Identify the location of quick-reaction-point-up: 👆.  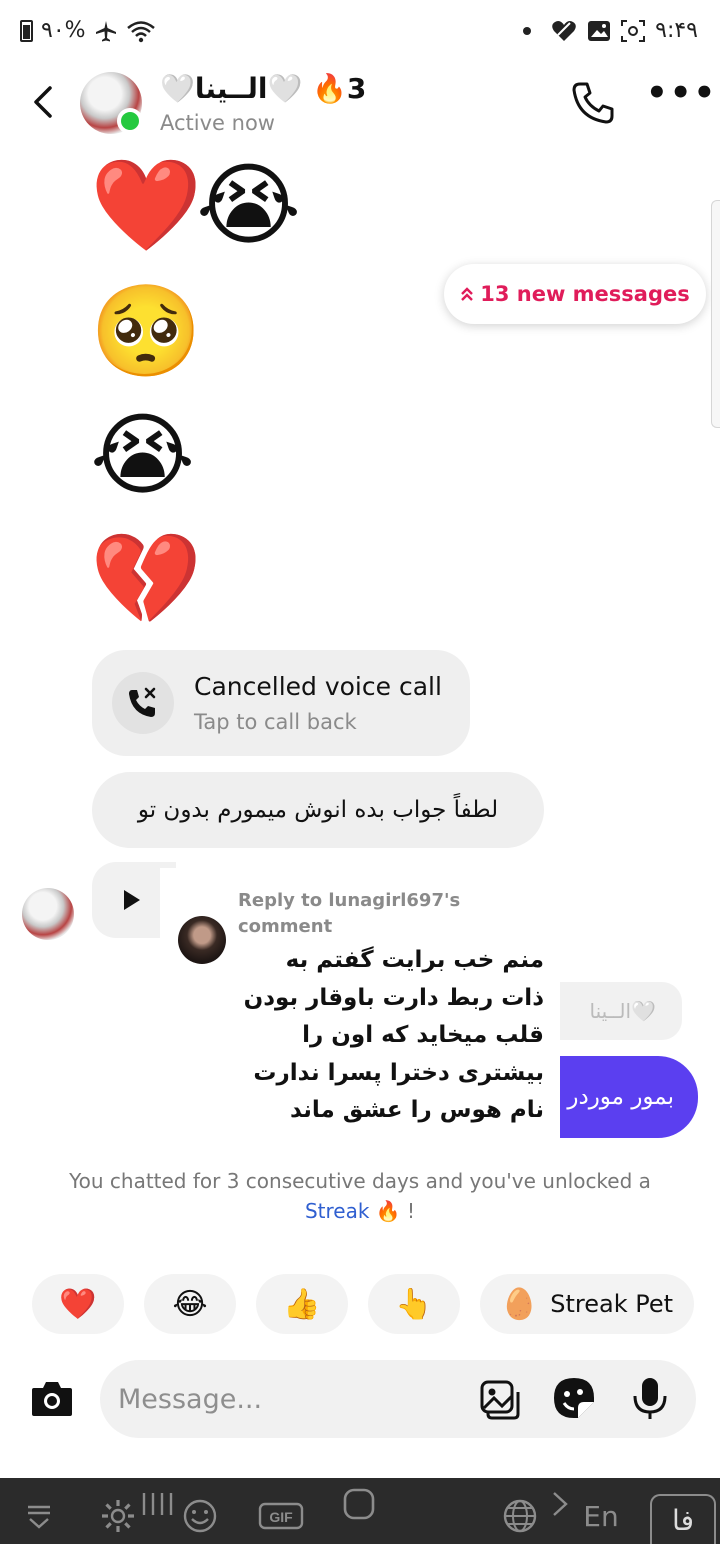
(414, 1304).